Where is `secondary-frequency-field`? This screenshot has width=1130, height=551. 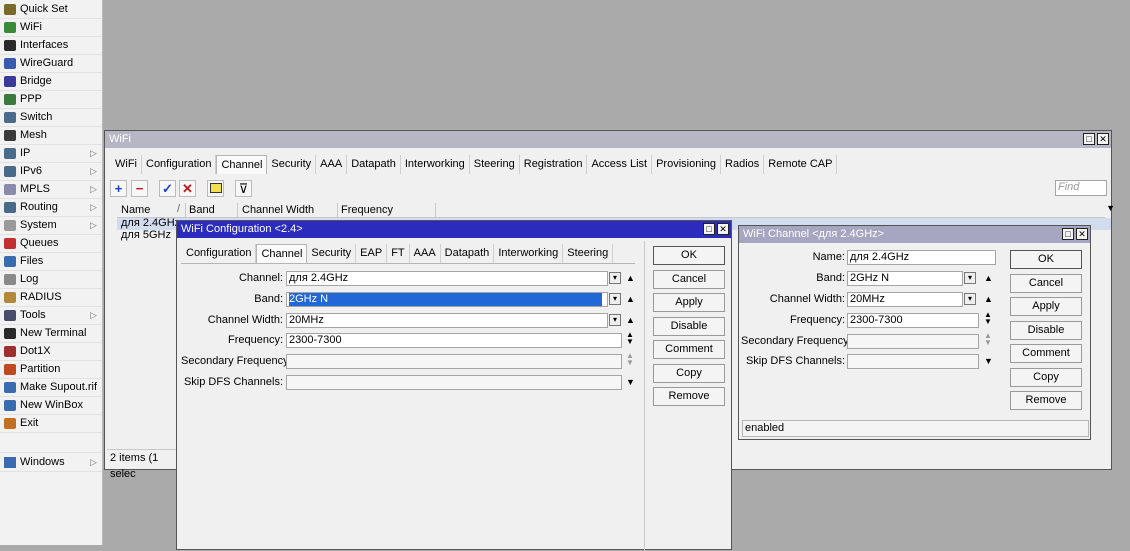
secondary-frequency-field is located at coordinates (454, 361).